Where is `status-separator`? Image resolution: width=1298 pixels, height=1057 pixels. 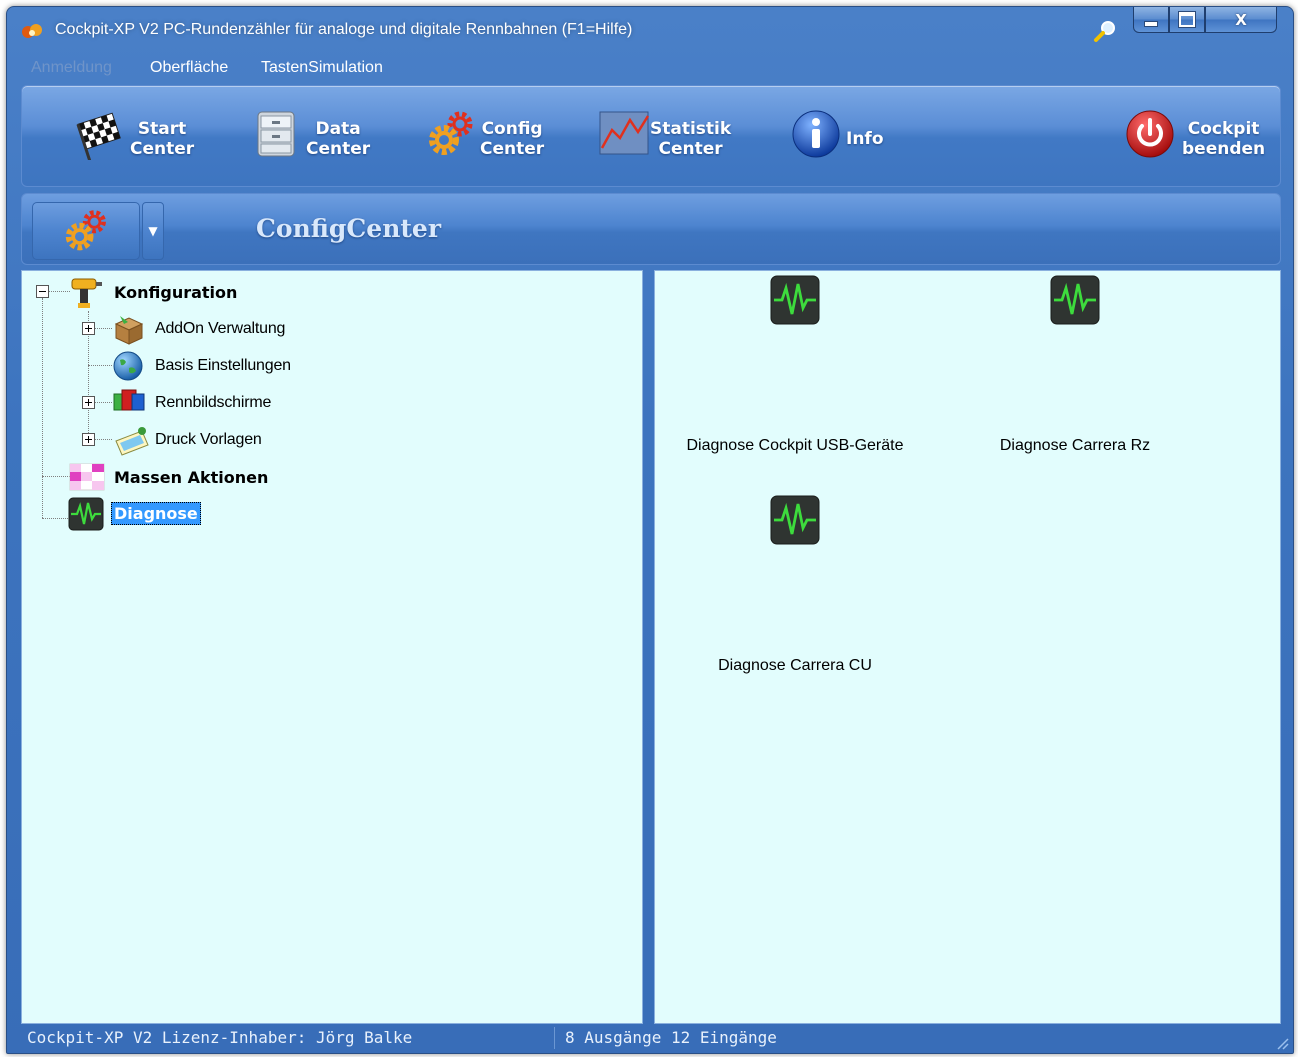 status-separator is located at coordinates (554, 1038).